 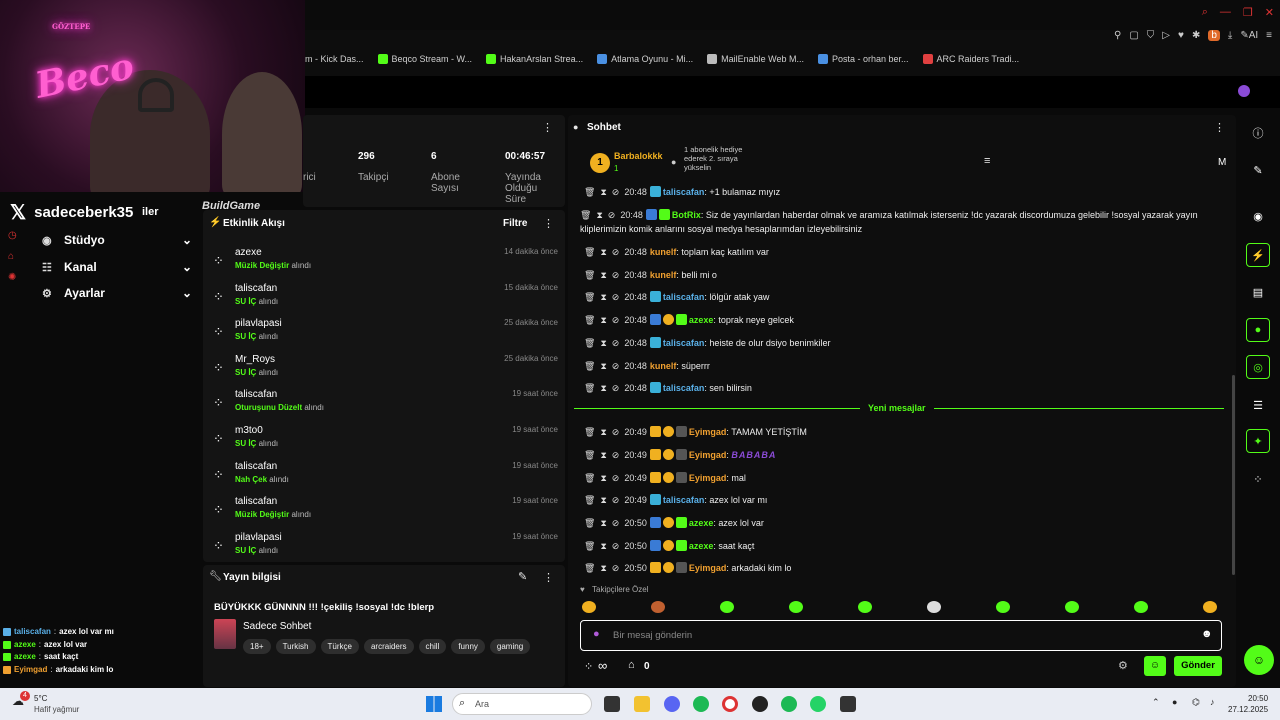 What do you see at coordinates (12, 235) in the screenshot?
I see `clock-icon: ◷` at bounding box center [12, 235].